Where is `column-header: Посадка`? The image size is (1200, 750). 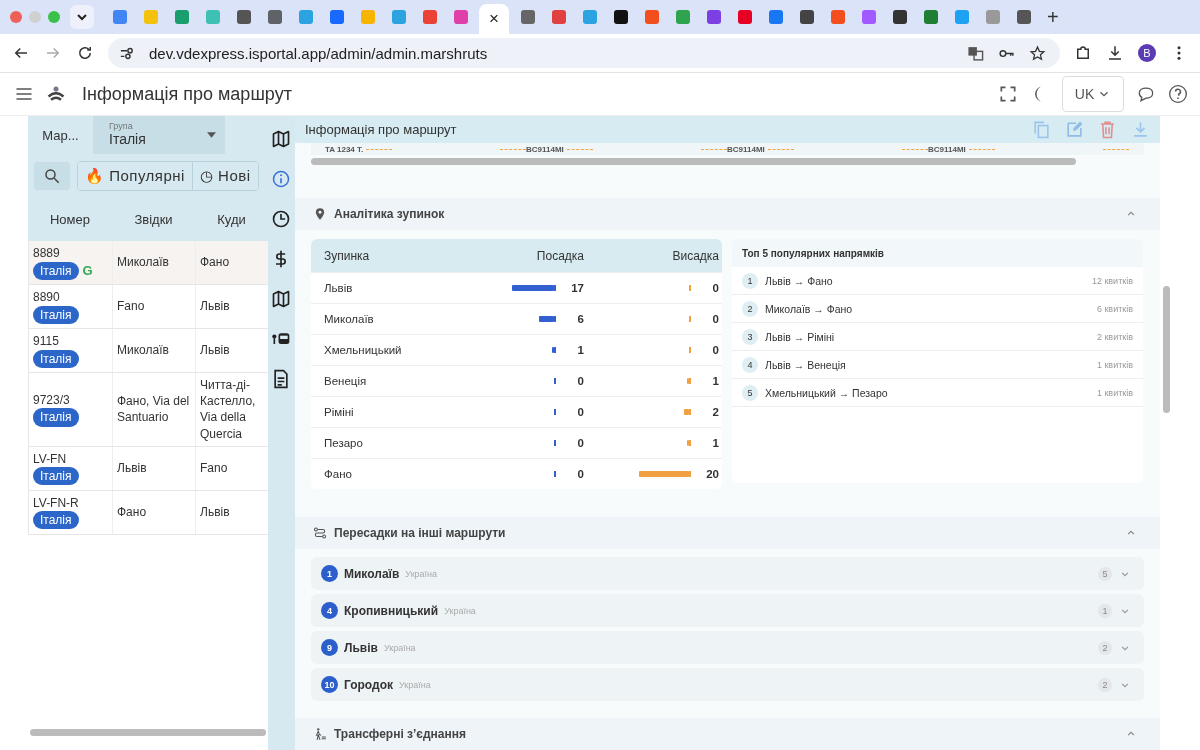
column-header: Посадка is located at coordinates (559, 255).